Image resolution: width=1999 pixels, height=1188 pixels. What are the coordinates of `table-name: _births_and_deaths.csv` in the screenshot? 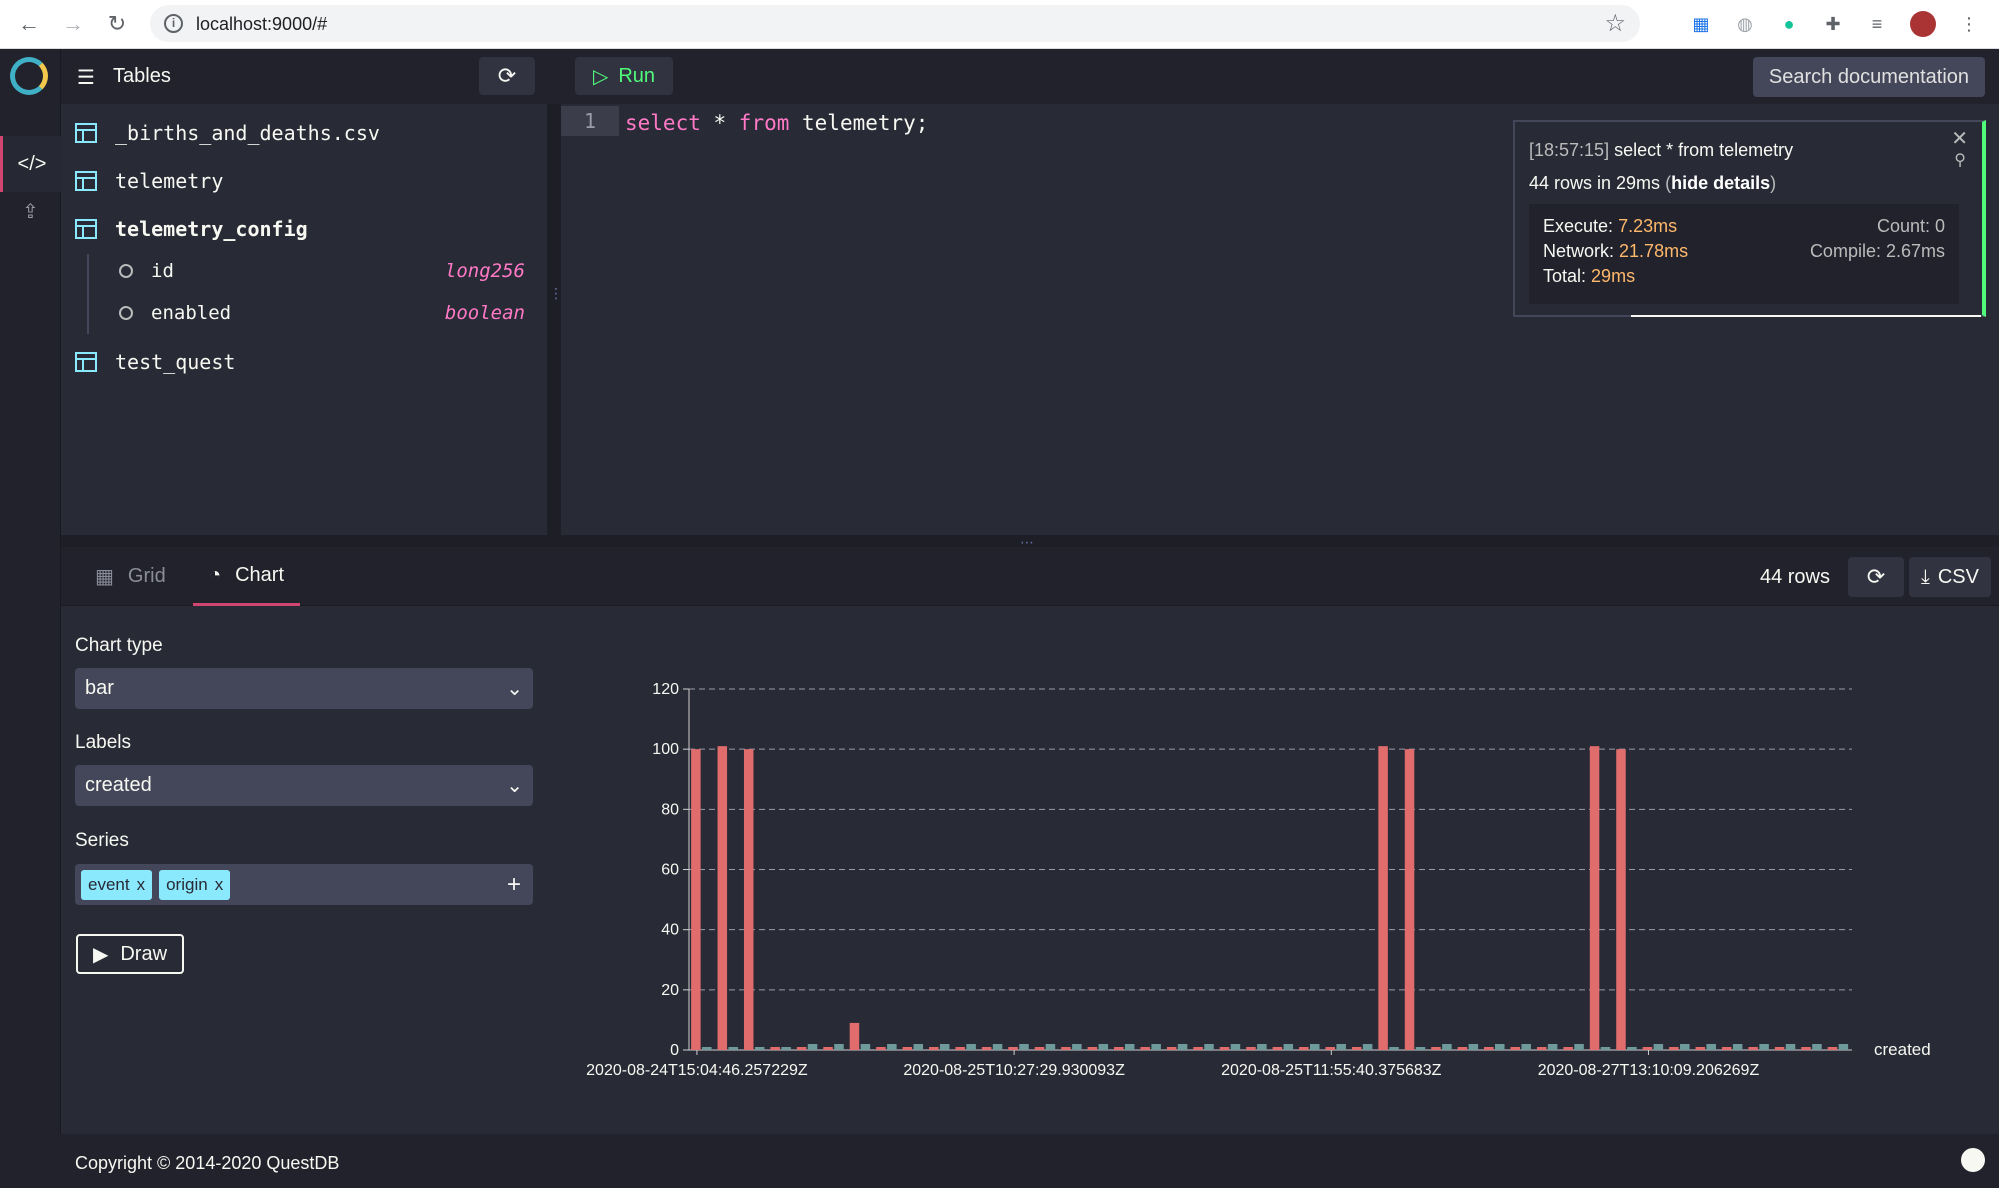 It's located at (247, 133).